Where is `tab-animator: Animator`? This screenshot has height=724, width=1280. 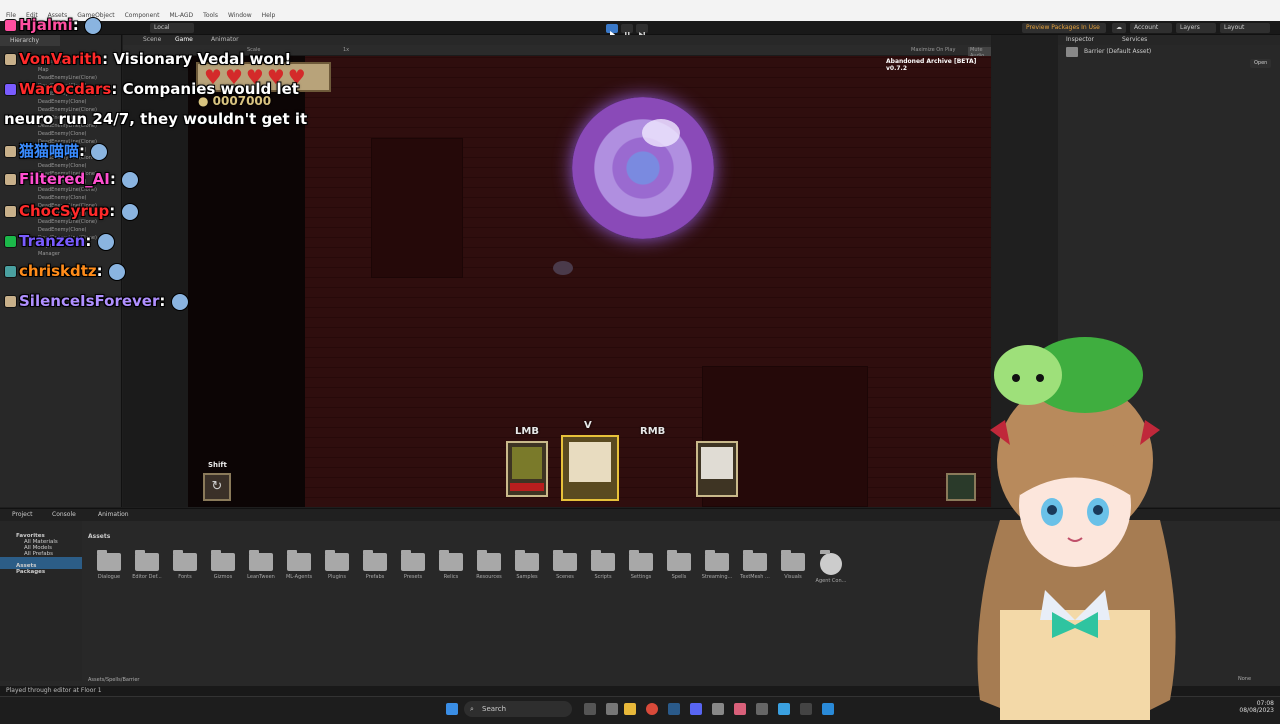 tab-animator: Animator is located at coordinates (225, 39).